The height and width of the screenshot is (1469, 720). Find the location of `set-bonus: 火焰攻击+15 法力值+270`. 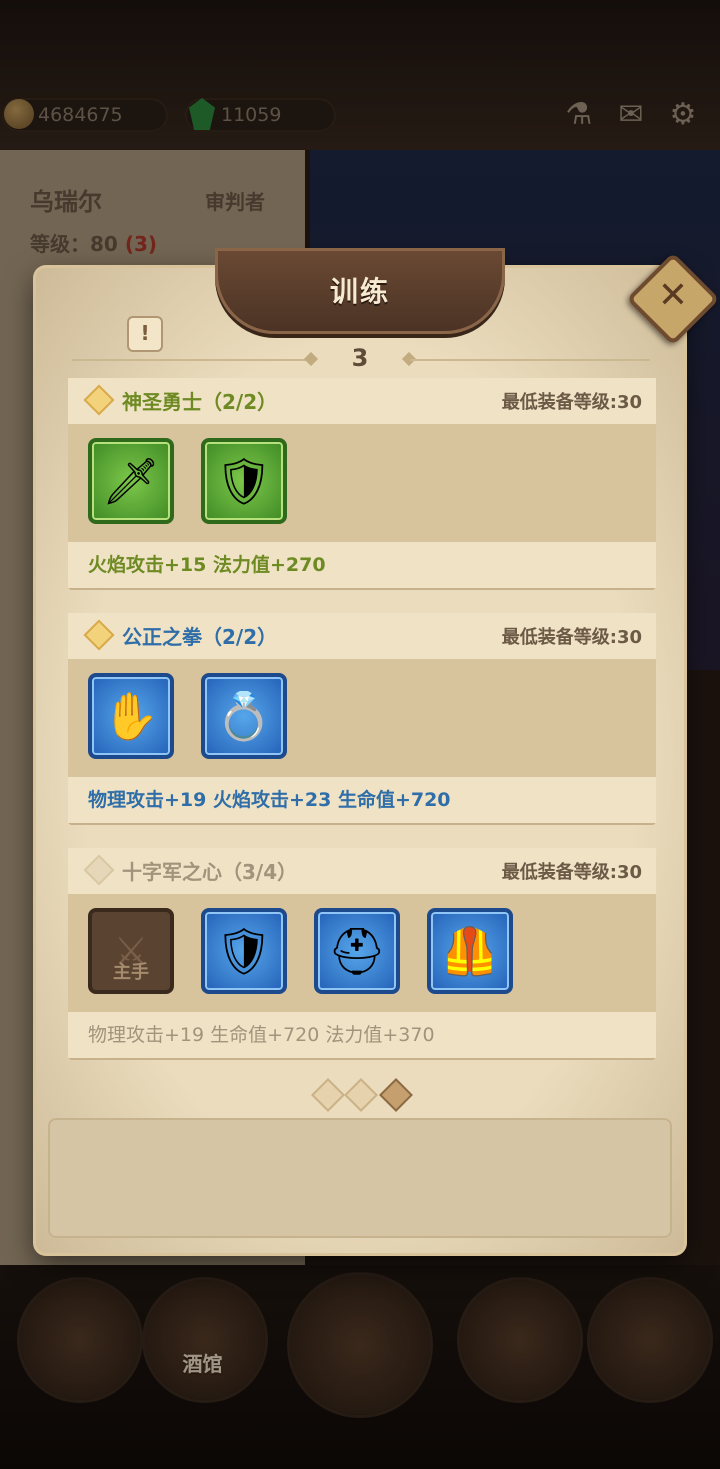

set-bonus: 火焰攻击+15 法力值+270 is located at coordinates (362, 565).